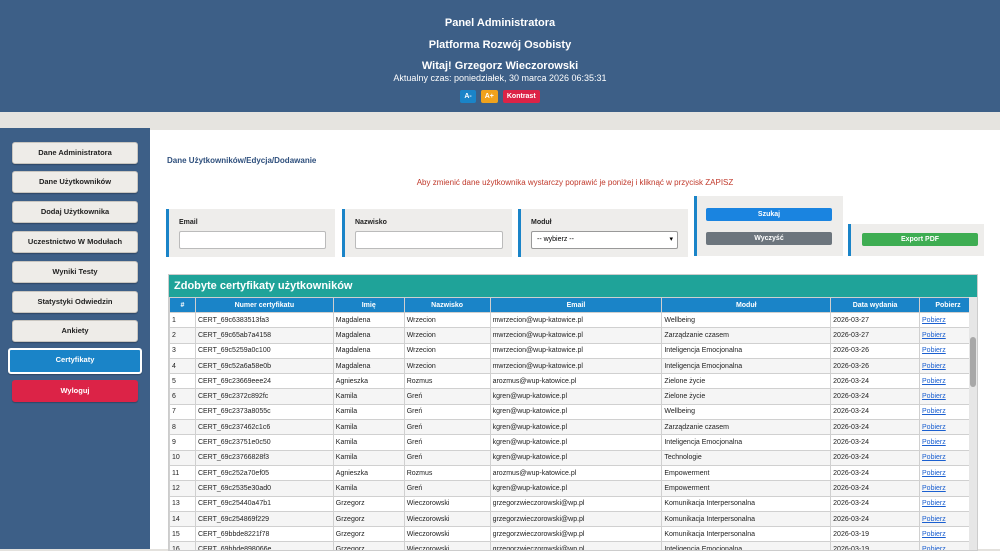  I want to click on cell-index: 16, so click(182, 545).